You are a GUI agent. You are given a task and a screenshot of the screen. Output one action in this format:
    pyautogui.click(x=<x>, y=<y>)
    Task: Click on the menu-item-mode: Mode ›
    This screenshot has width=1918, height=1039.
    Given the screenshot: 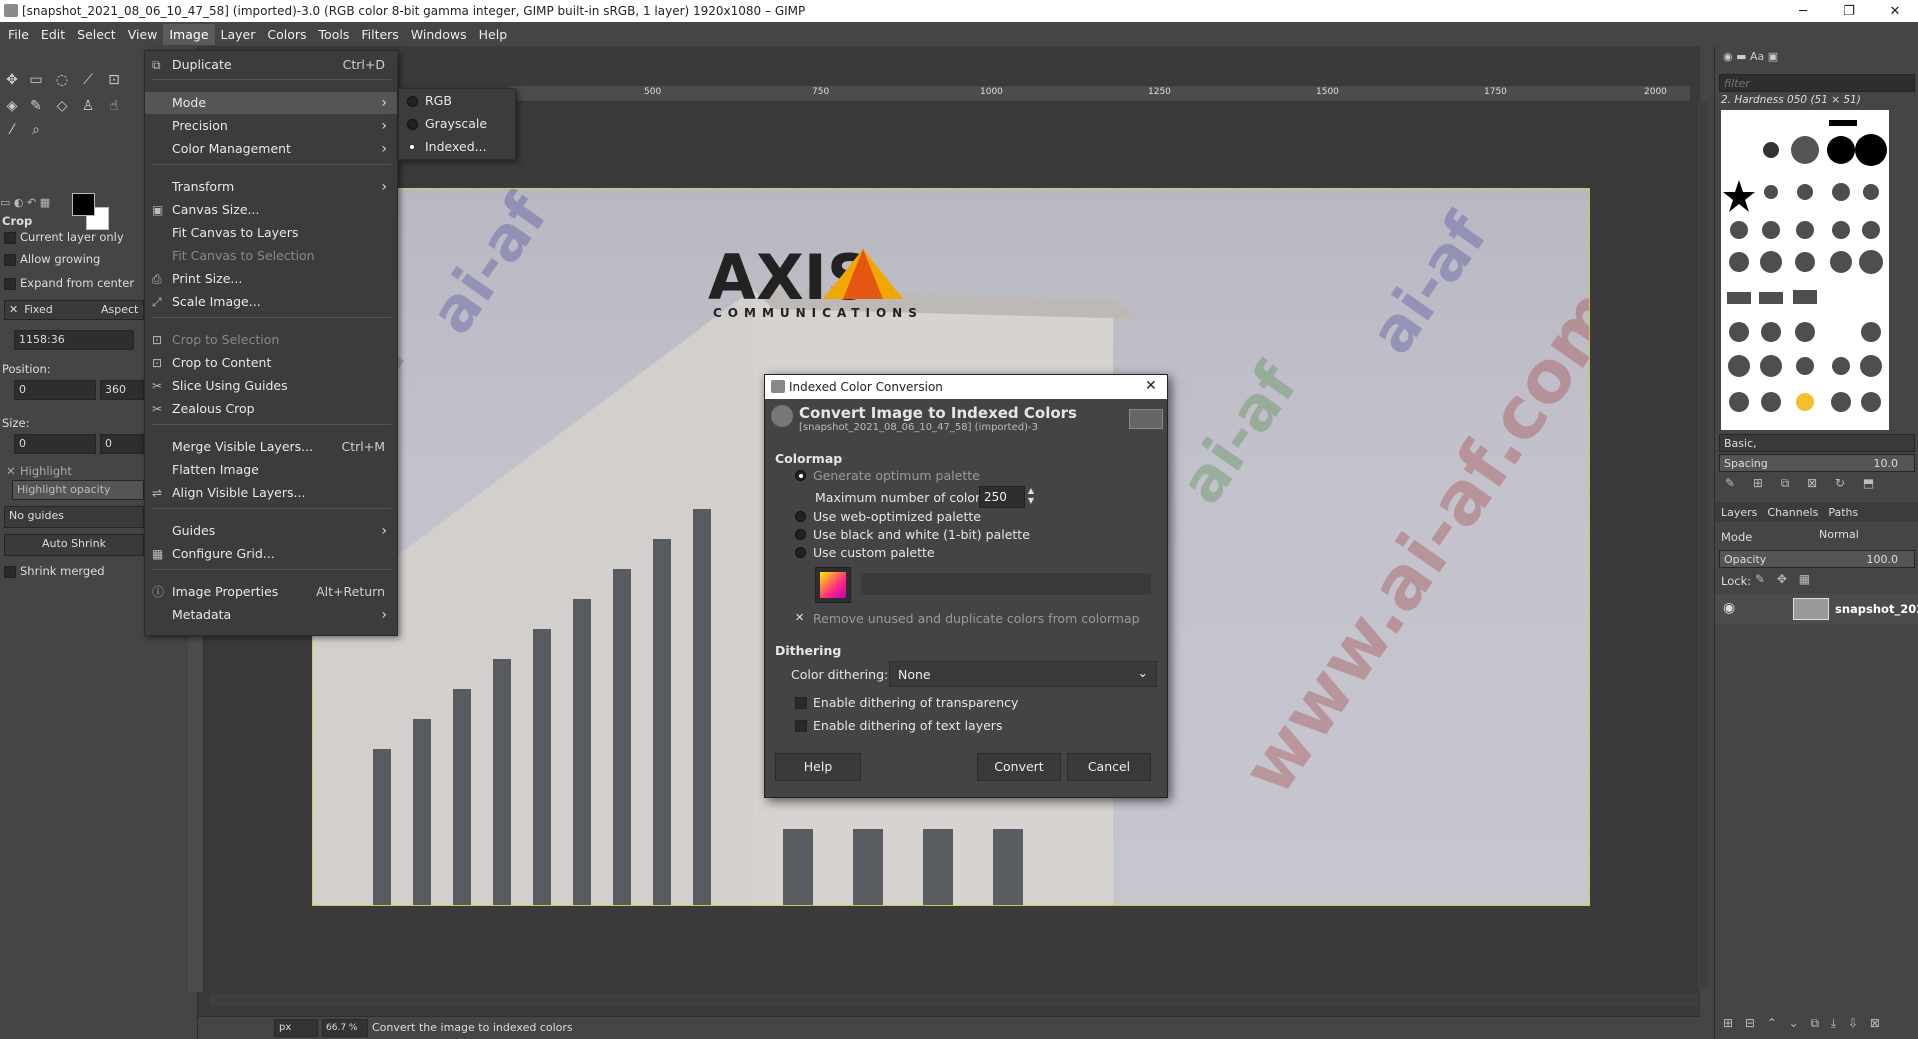 What is the action you would take?
    pyautogui.click(x=271, y=103)
    